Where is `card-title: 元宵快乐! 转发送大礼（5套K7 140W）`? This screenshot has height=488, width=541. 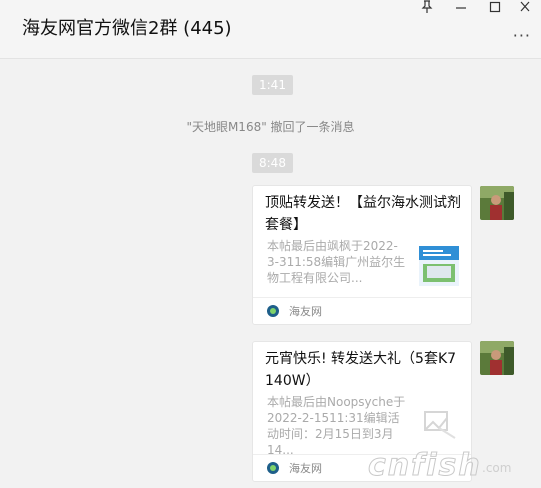 card-title: 元宵快乐! 转发送大礼（5套K7 140W） is located at coordinates (361, 370).